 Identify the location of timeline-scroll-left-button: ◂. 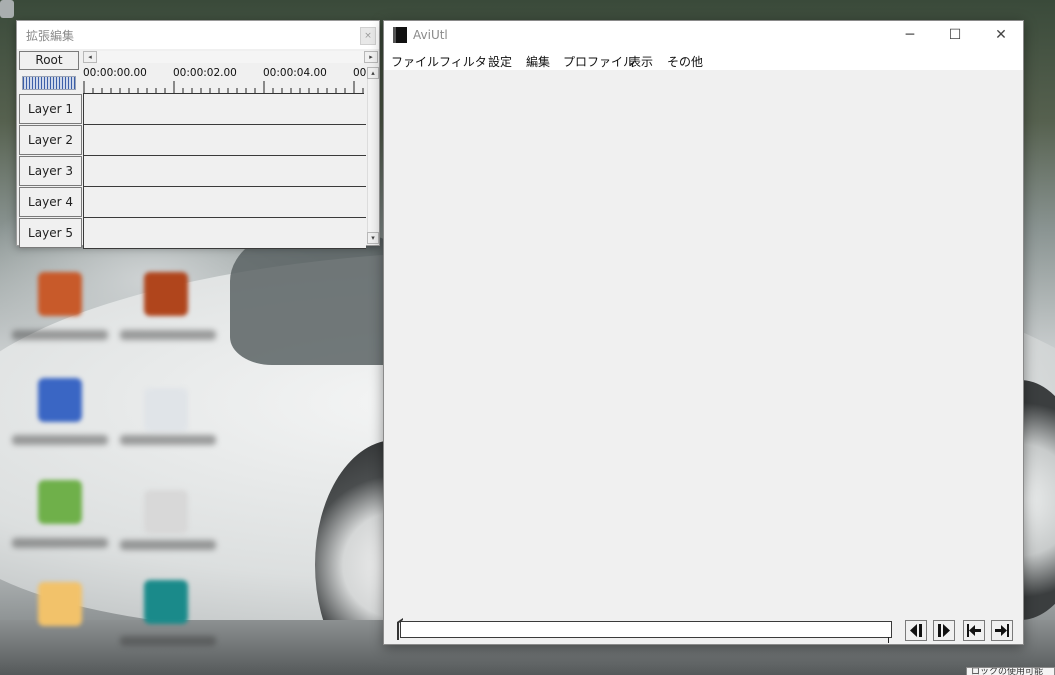
(90, 57).